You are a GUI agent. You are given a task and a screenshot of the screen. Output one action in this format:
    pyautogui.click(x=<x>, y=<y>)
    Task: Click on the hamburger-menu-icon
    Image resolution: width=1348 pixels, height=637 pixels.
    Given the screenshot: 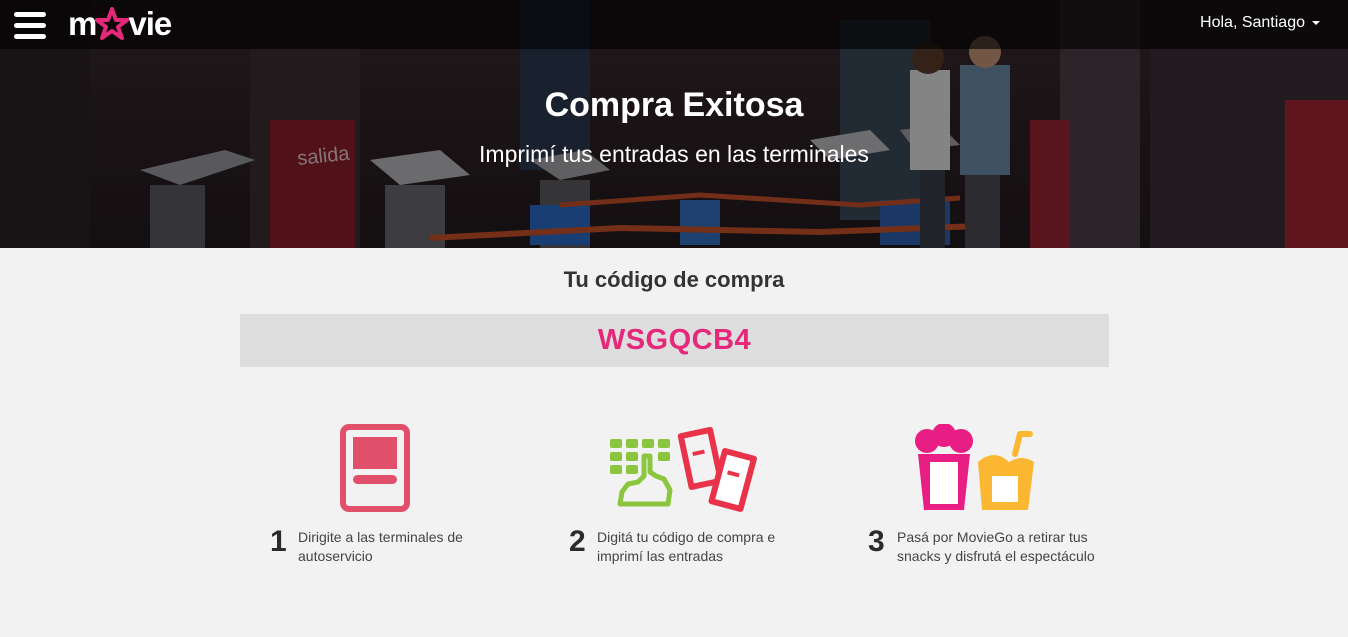 What is the action you would take?
    pyautogui.click(x=30, y=26)
    